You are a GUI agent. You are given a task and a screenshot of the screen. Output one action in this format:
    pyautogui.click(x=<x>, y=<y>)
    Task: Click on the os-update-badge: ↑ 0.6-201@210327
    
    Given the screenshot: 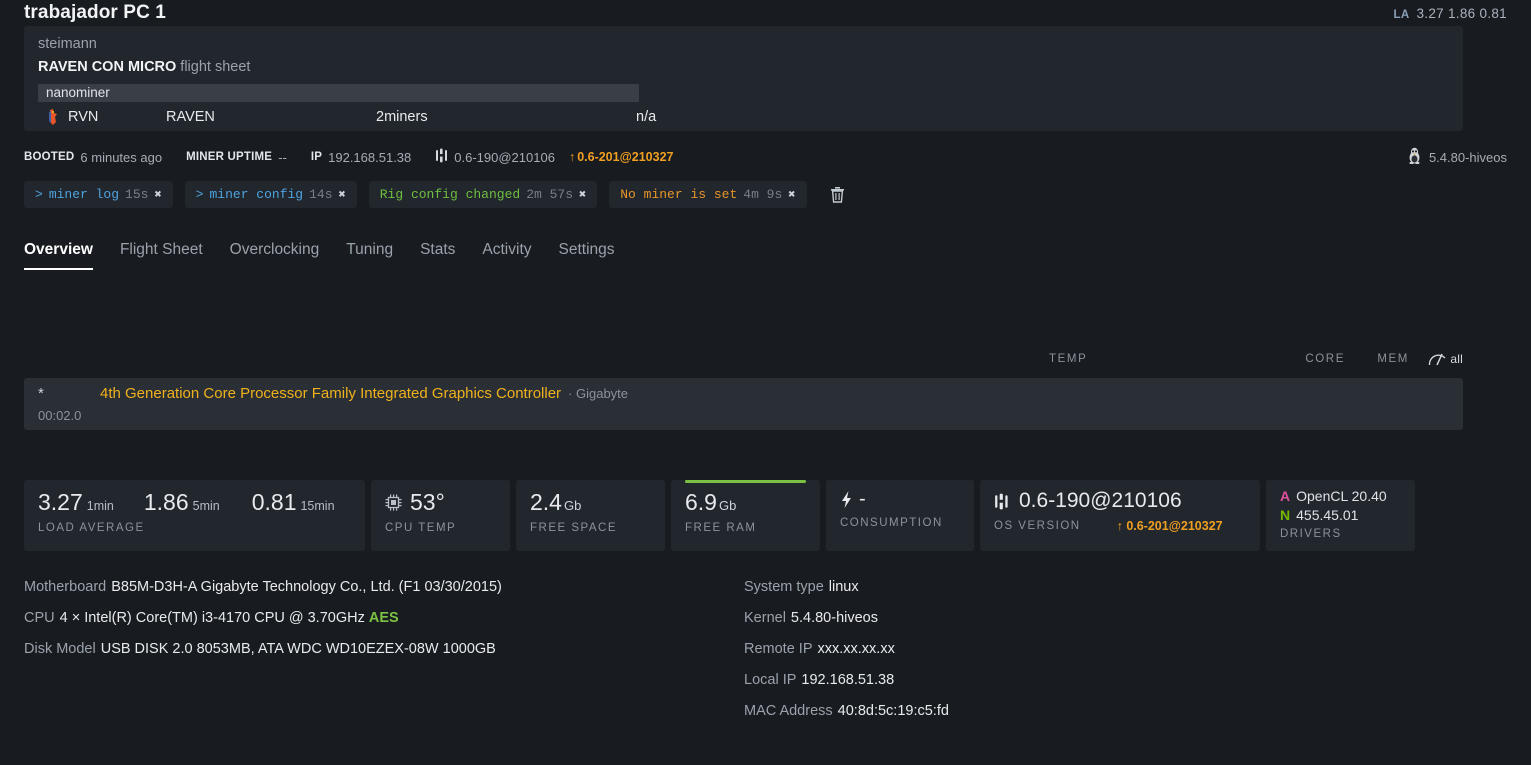 What is the action you would take?
    pyautogui.click(x=621, y=157)
    